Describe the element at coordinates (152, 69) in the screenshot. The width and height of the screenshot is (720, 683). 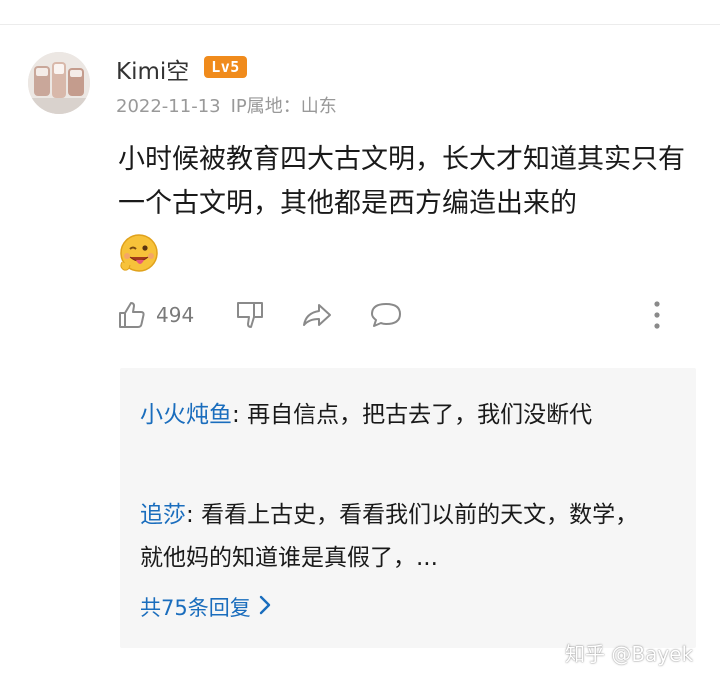
I see `username: Kimi空` at that location.